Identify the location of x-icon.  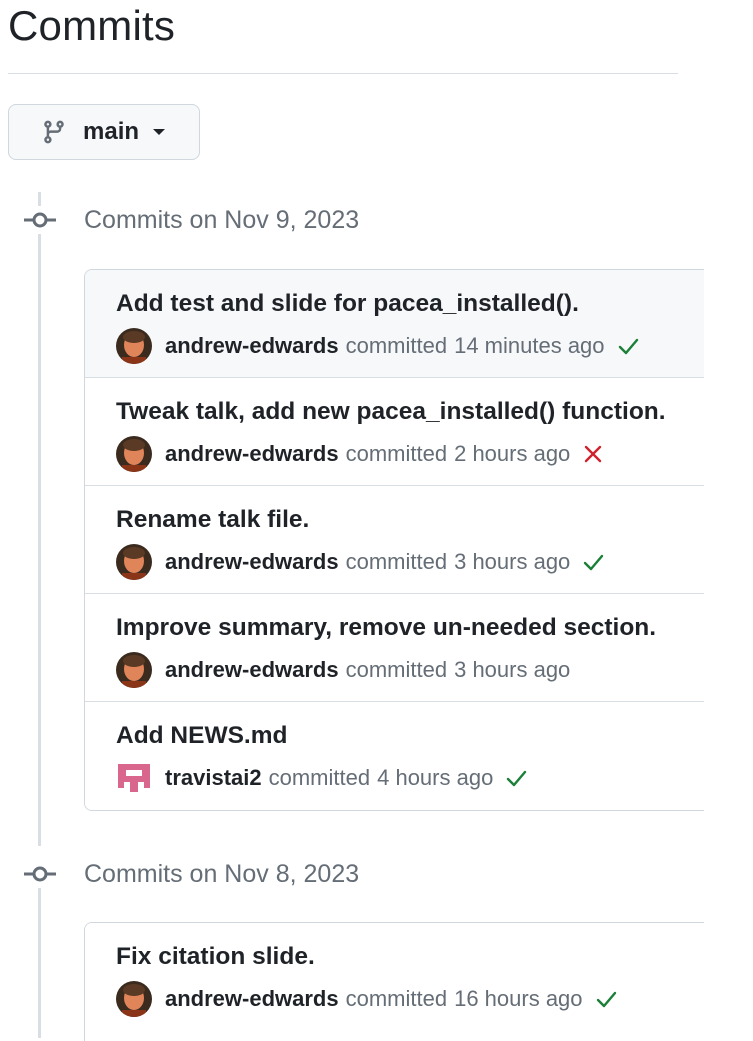
(593, 454).